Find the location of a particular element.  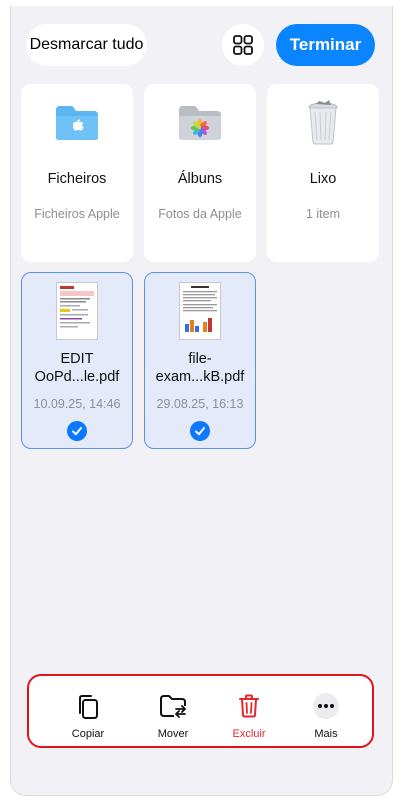

file-card-example: file- exam...kB.pdf 29.08.25, 16:13 is located at coordinates (200, 360).